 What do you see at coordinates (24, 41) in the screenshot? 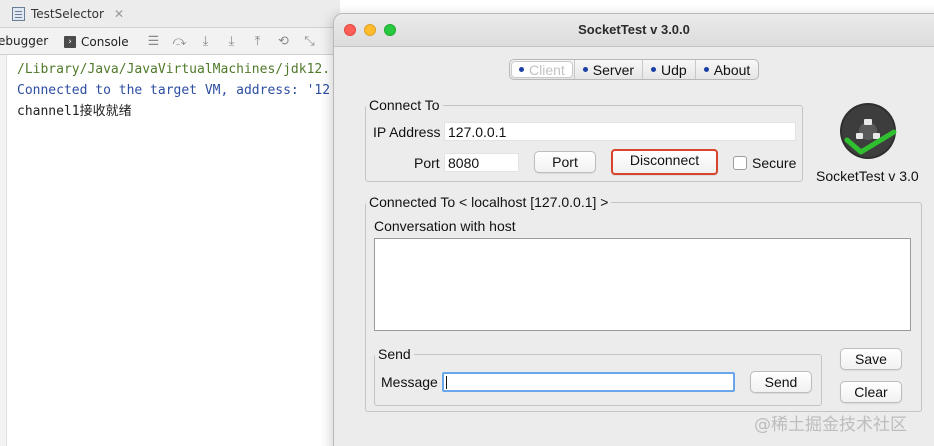
I see `debugger-tab: ebugger` at bounding box center [24, 41].